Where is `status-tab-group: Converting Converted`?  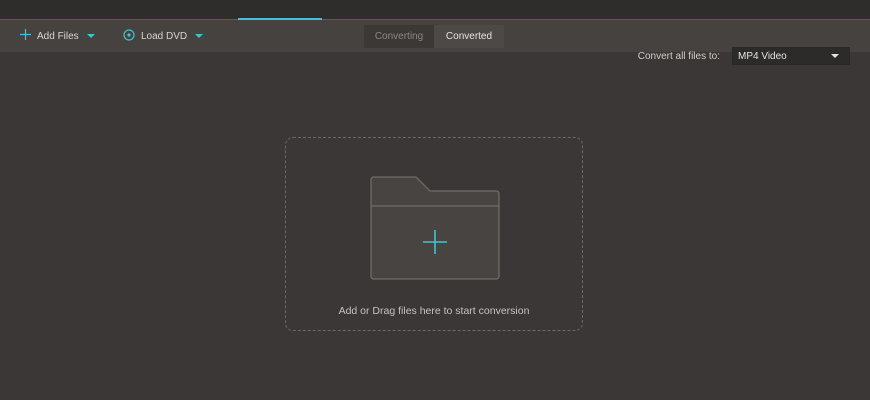 status-tab-group: Converting Converted is located at coordinates (434, 36).